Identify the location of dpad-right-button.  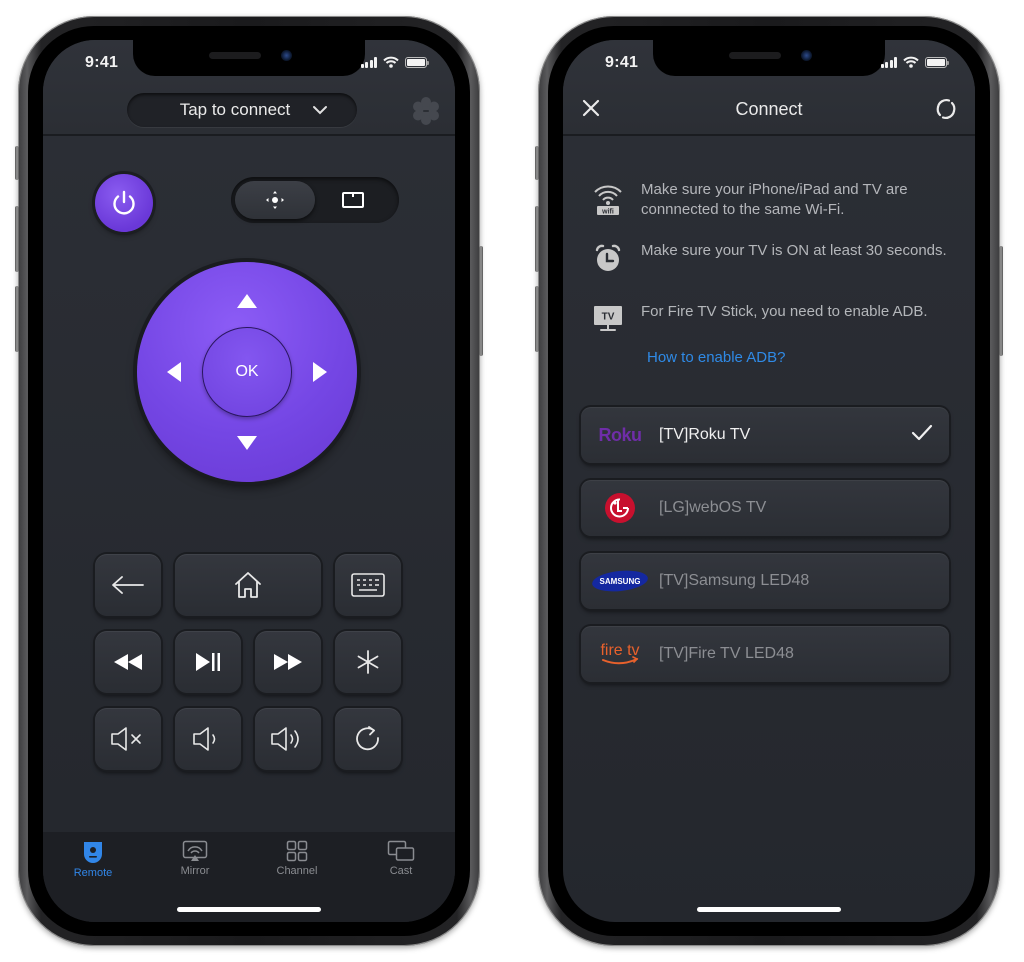
(320, 372).